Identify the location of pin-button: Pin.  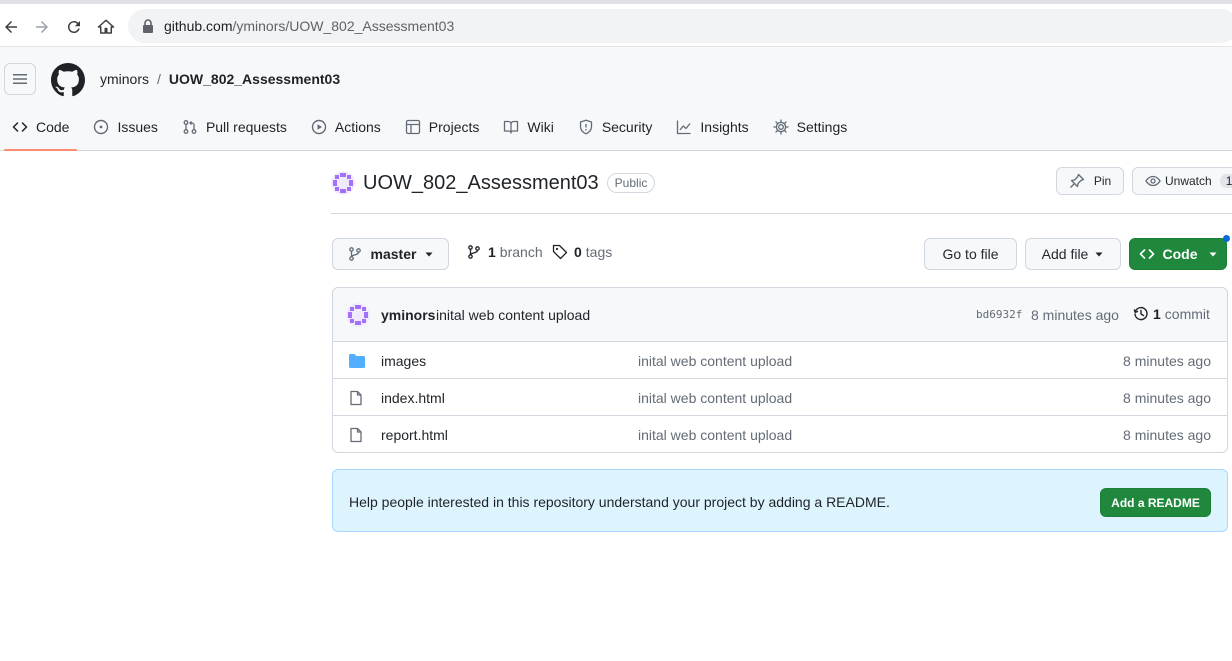
(1090, 181).